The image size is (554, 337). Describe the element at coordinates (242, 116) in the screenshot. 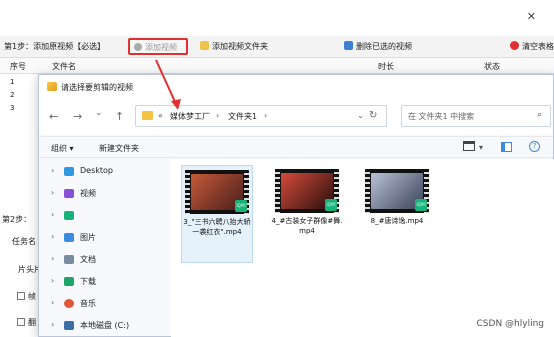

I see `breadcrumb-item: 文件夹1` at that location.